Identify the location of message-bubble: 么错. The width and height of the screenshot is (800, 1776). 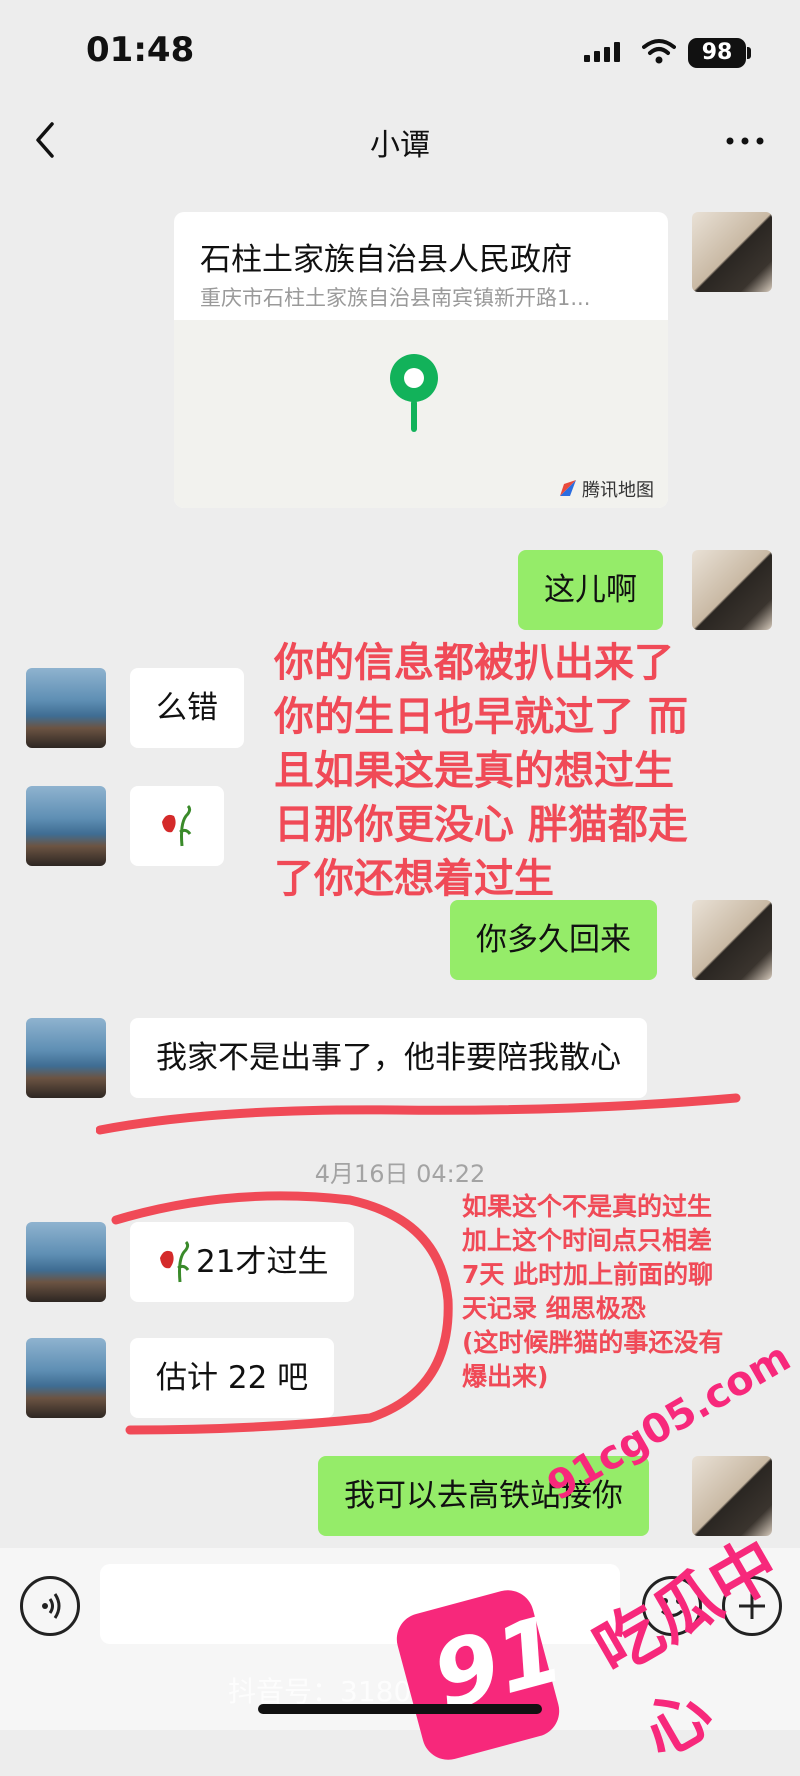
(187, 708).